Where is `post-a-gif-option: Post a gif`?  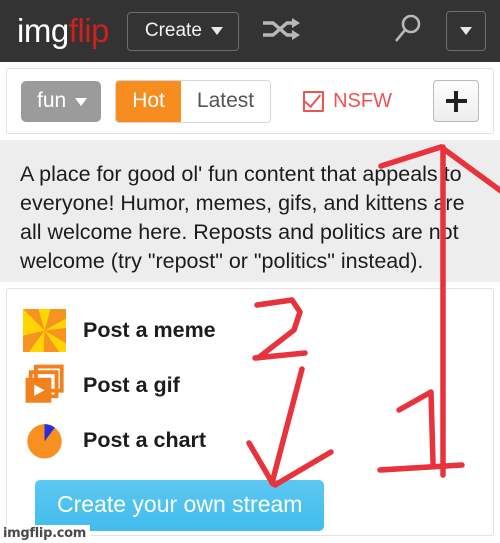 post-a-gif-option: Post a gif is located at coordinates (258, 385).